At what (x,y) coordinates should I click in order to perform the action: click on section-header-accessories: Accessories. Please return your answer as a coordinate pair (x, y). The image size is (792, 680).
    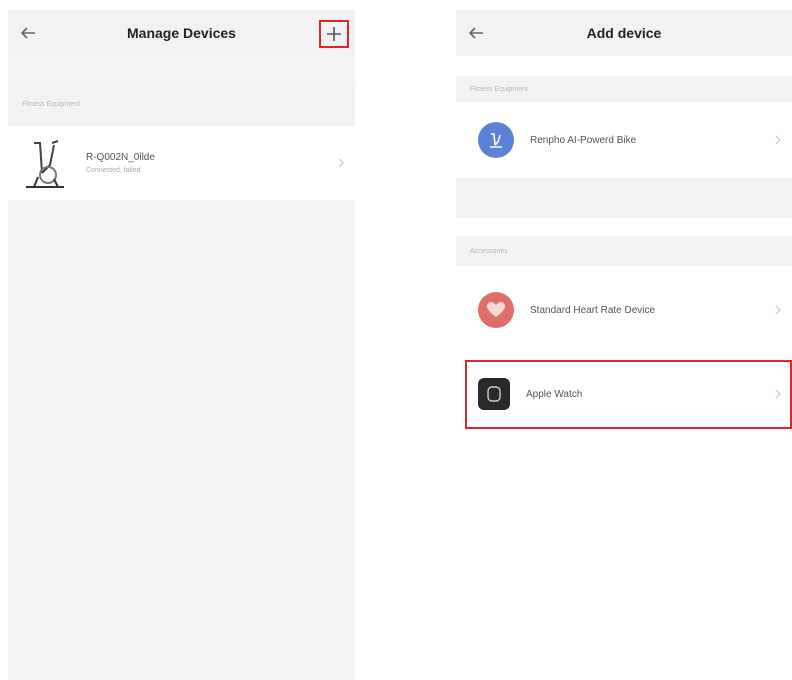
    Looking at the image, I should click on (624, 251).